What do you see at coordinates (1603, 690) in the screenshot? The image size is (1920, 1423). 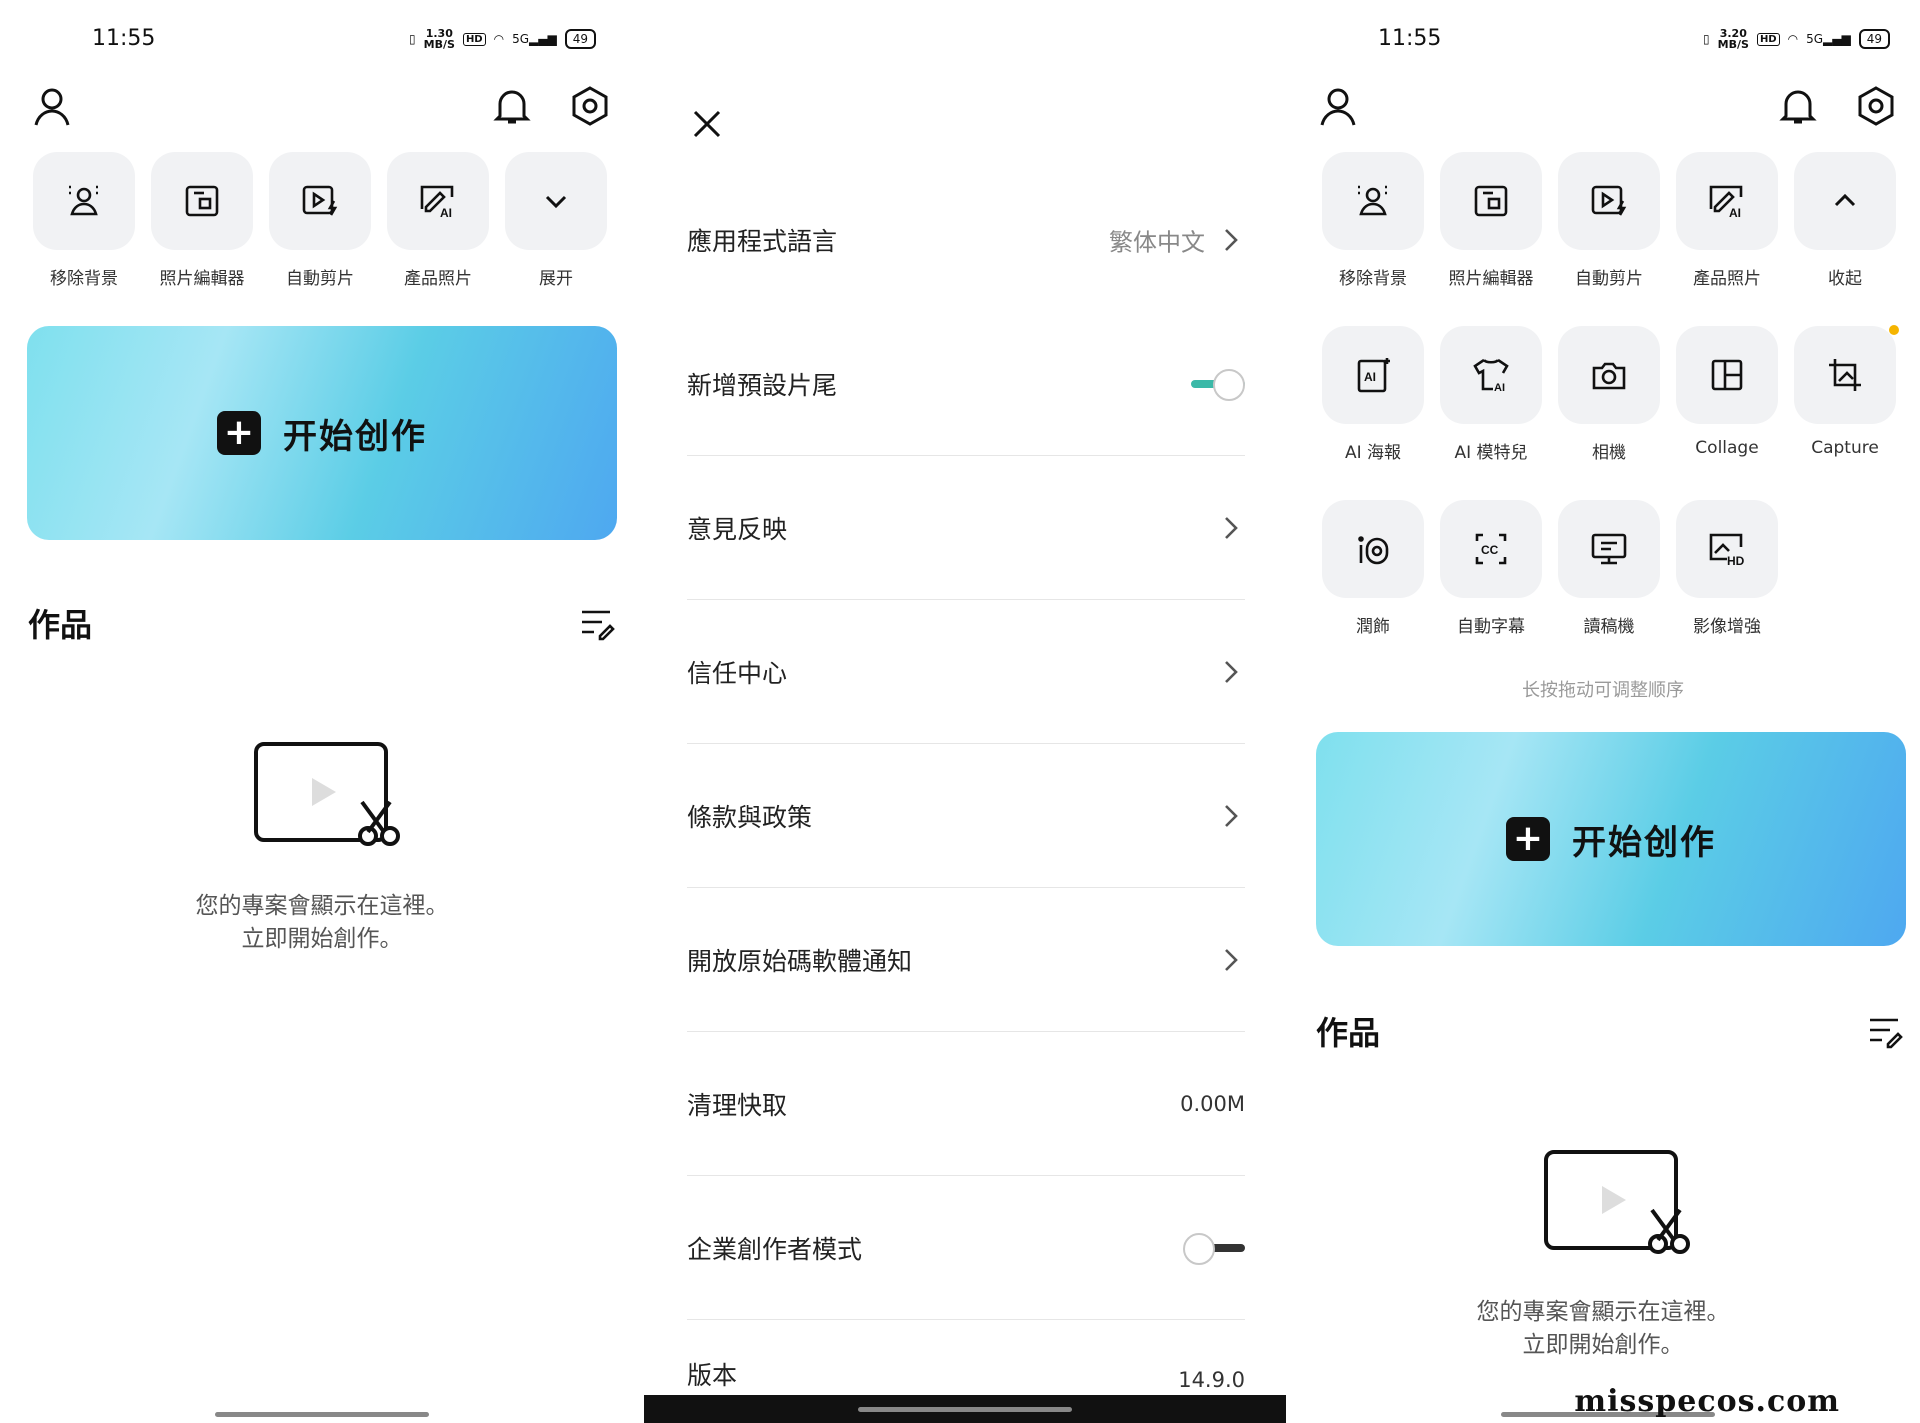 I see `reorder-hint: 长按拖动可调整顺序` at bounding box center [1603, 690].